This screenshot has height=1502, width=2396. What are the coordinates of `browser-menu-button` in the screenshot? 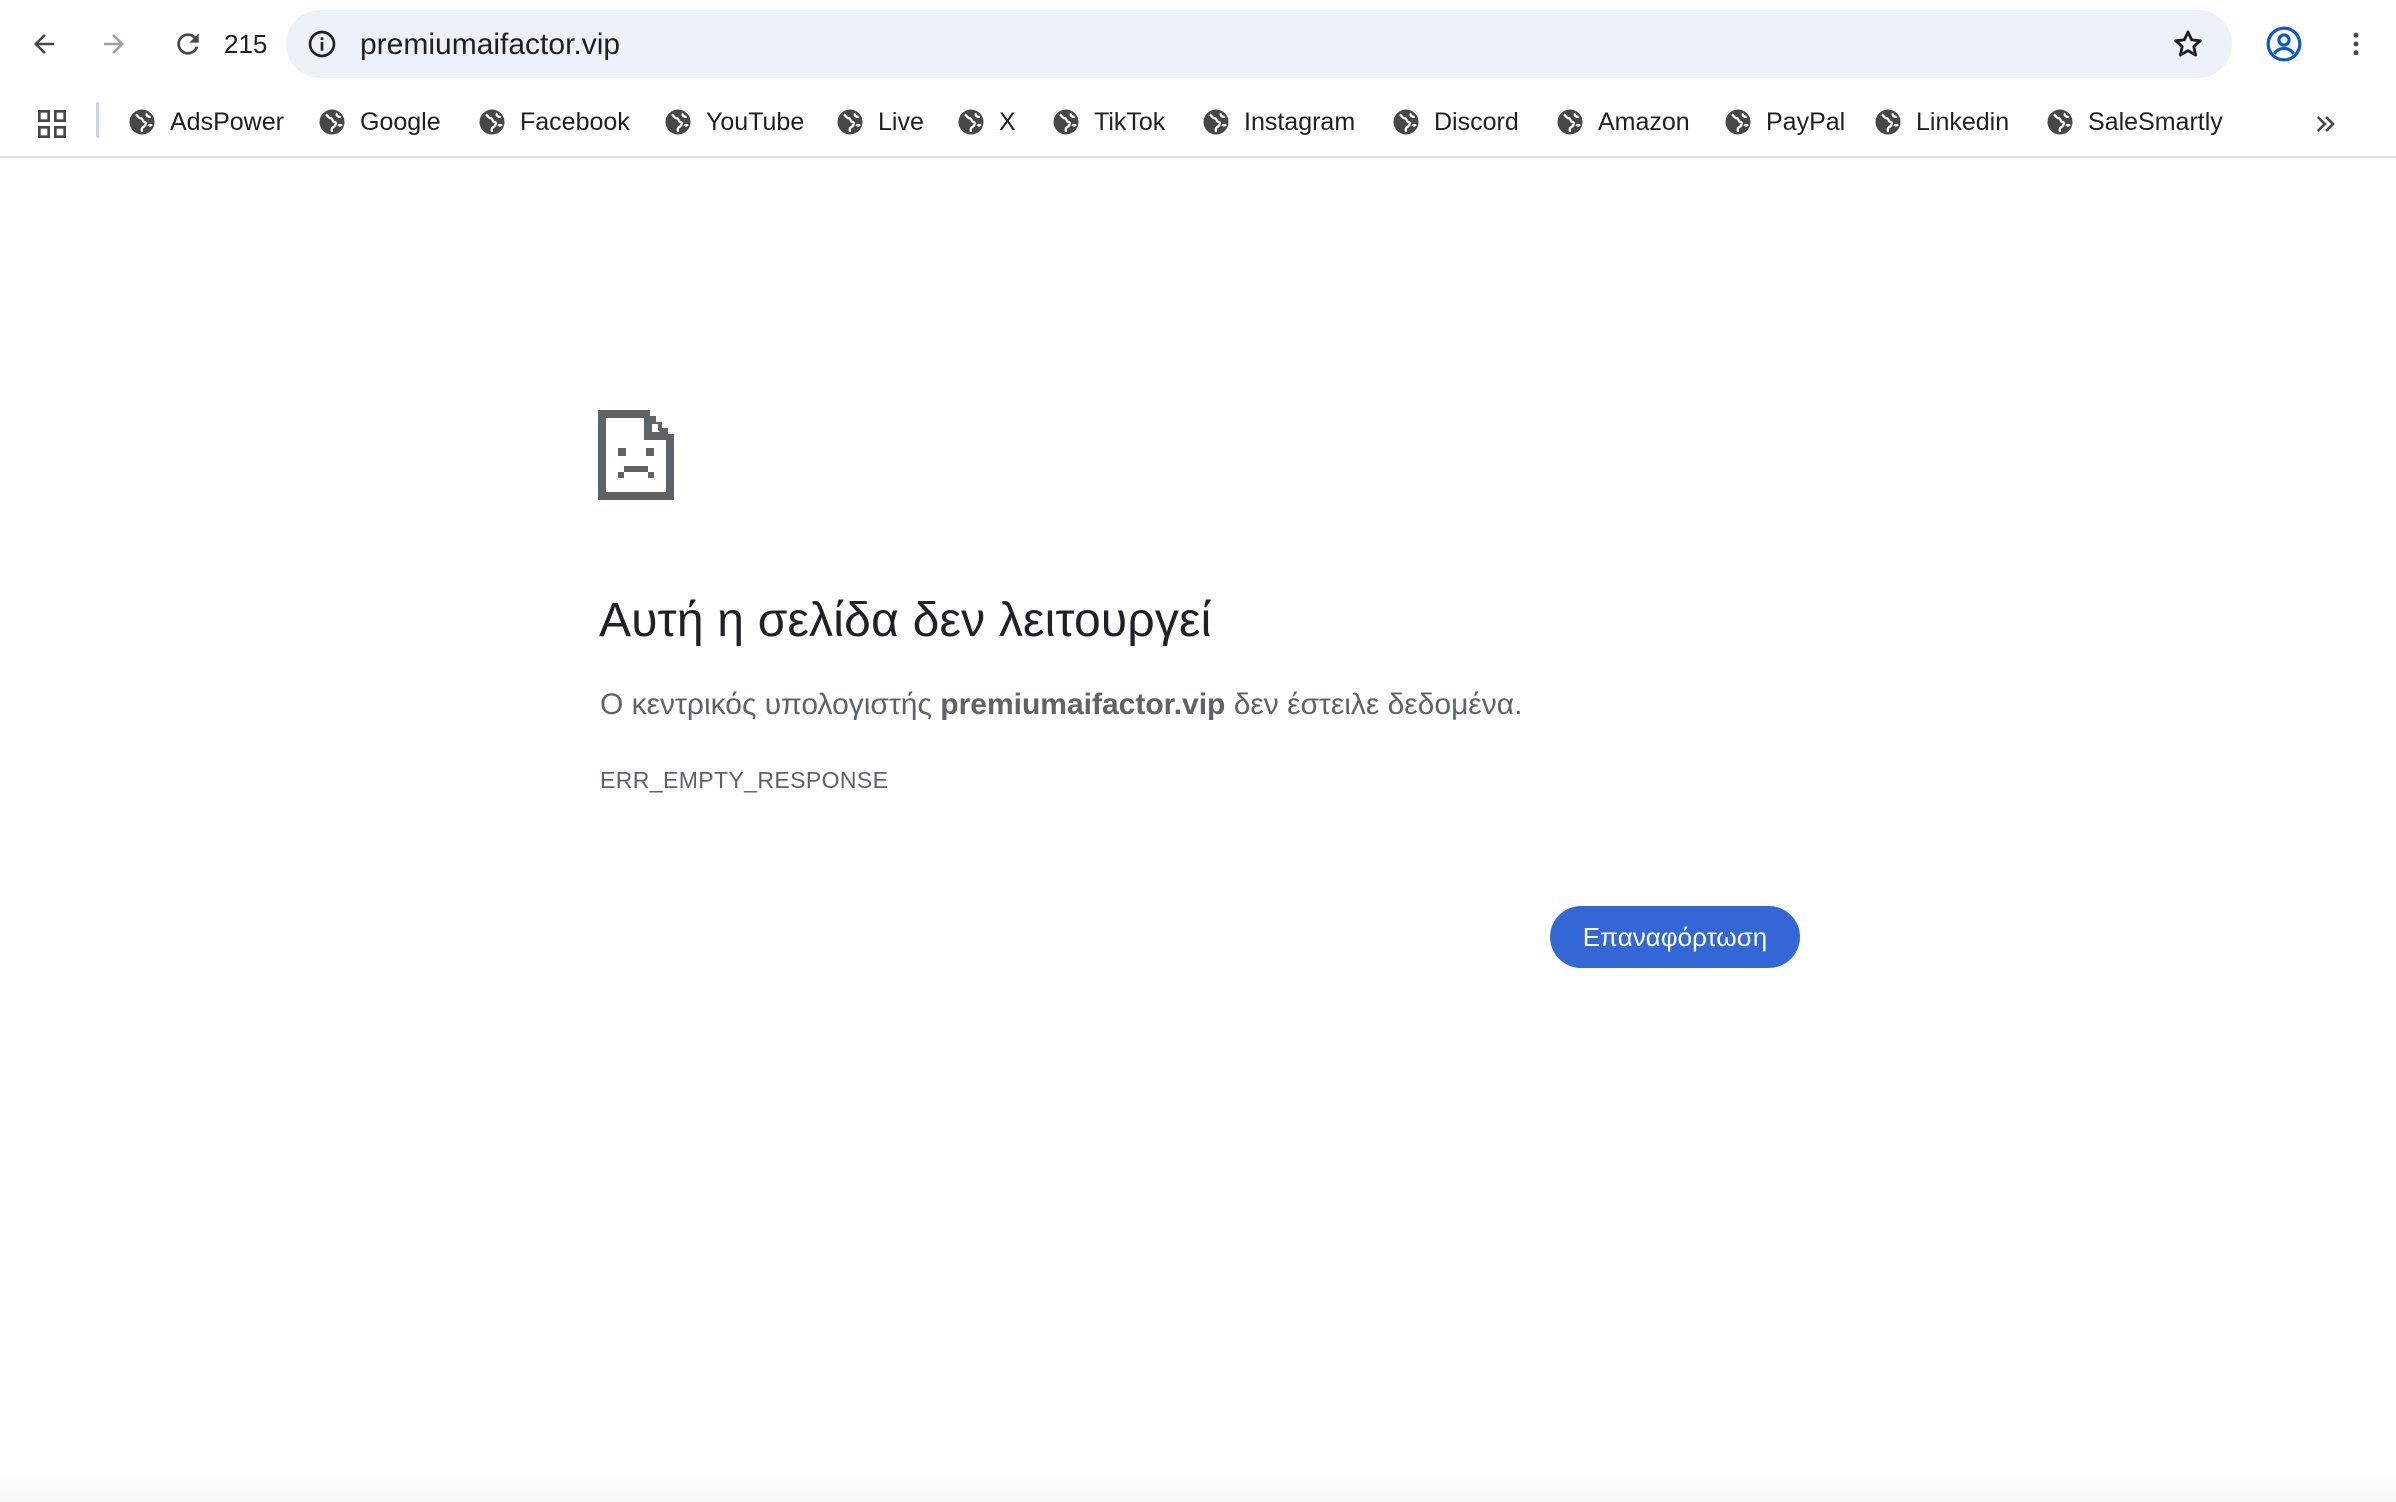 It's located at (2356, 44).